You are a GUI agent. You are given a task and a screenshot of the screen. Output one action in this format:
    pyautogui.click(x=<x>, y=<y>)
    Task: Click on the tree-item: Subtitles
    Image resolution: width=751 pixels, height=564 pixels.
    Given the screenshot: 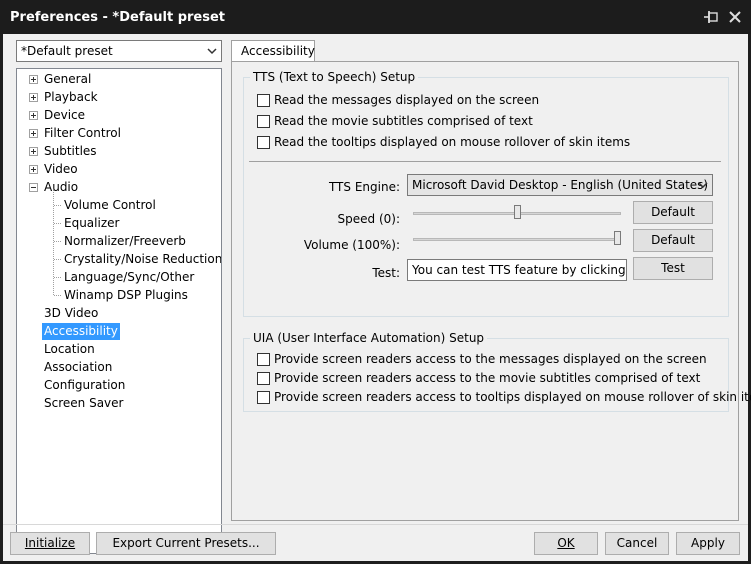 What is the action you would take?
    pyautogui.click(x=70, y=151)
    